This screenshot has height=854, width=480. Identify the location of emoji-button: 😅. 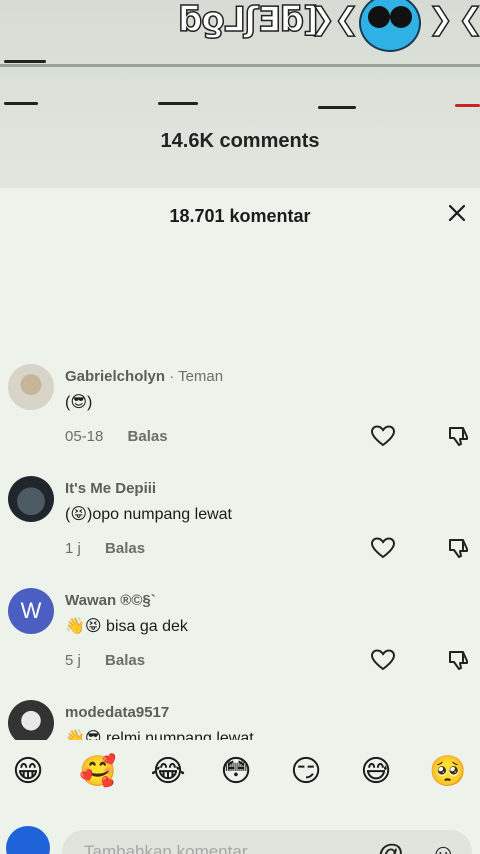
(376, 772).